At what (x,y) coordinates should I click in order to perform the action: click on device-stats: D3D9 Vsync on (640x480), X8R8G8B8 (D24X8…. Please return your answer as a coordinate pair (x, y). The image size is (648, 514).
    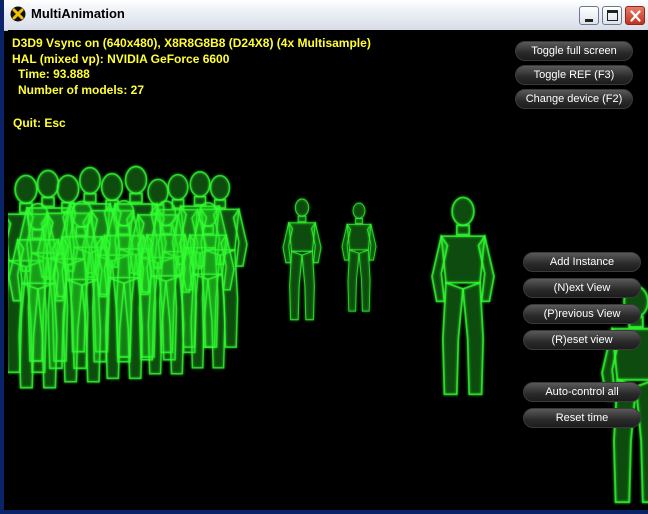
    Looking at the image, I should click on (191, 67).